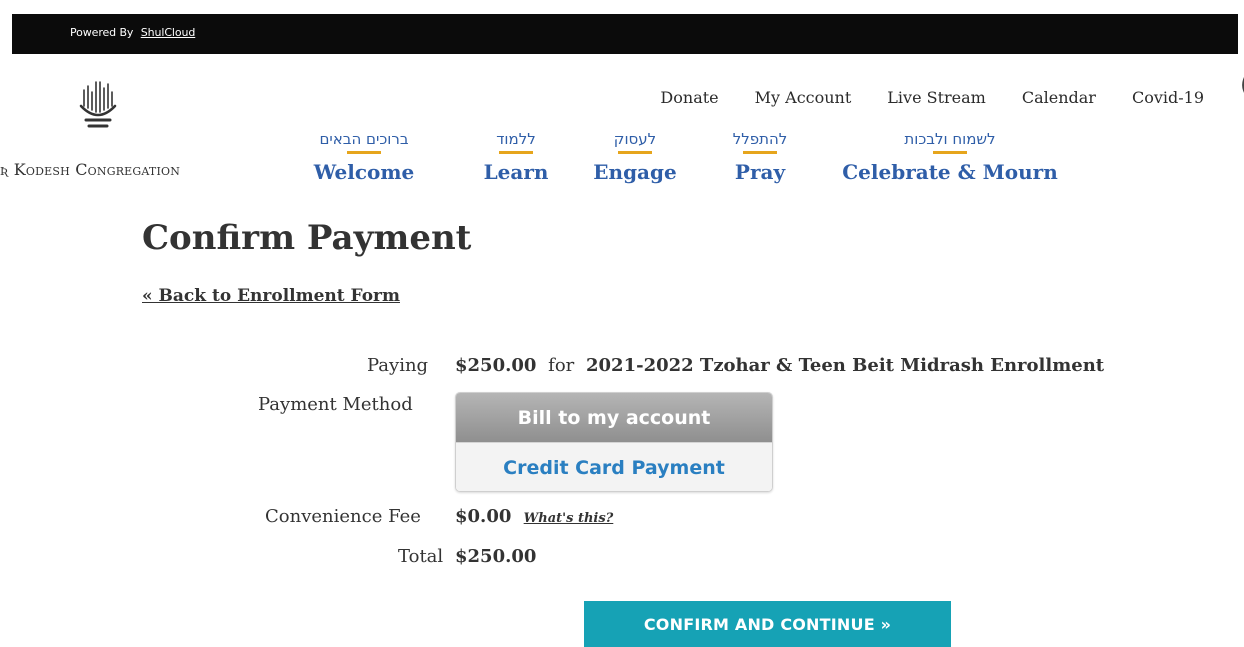 Image resolution: width=1244 pixels, height=647 pixels. What do you see at coordinates (1168, 97) in the screenshot?
I see `nav-covid-19: Covid-19` at bounding box center [1168, 97].